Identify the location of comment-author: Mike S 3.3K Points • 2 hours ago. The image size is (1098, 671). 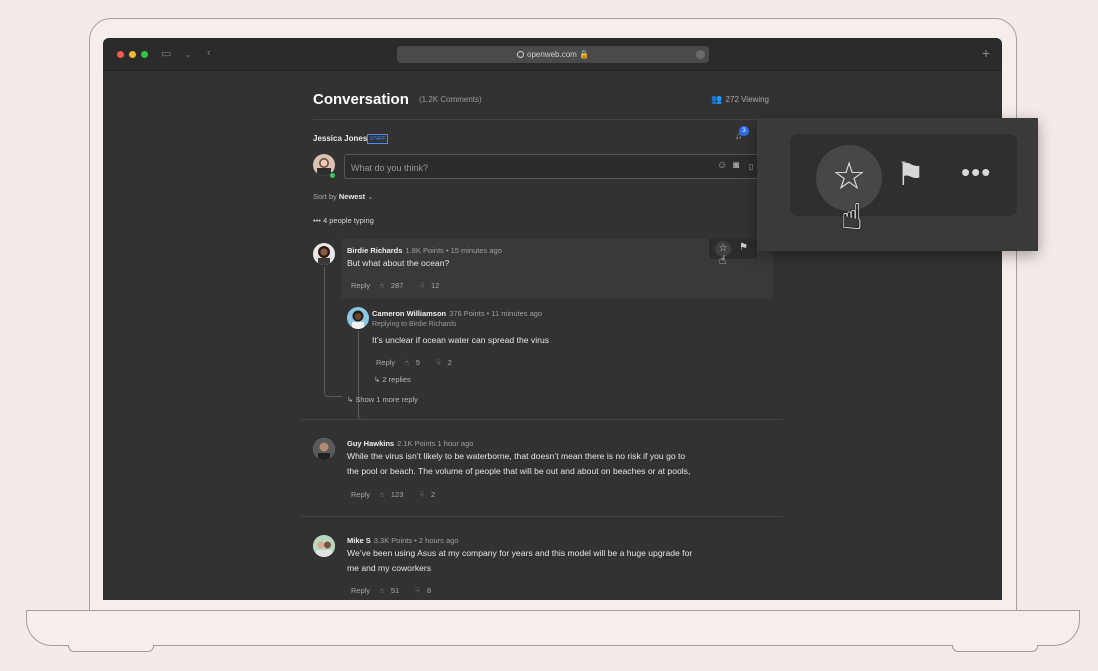
(403, 540).